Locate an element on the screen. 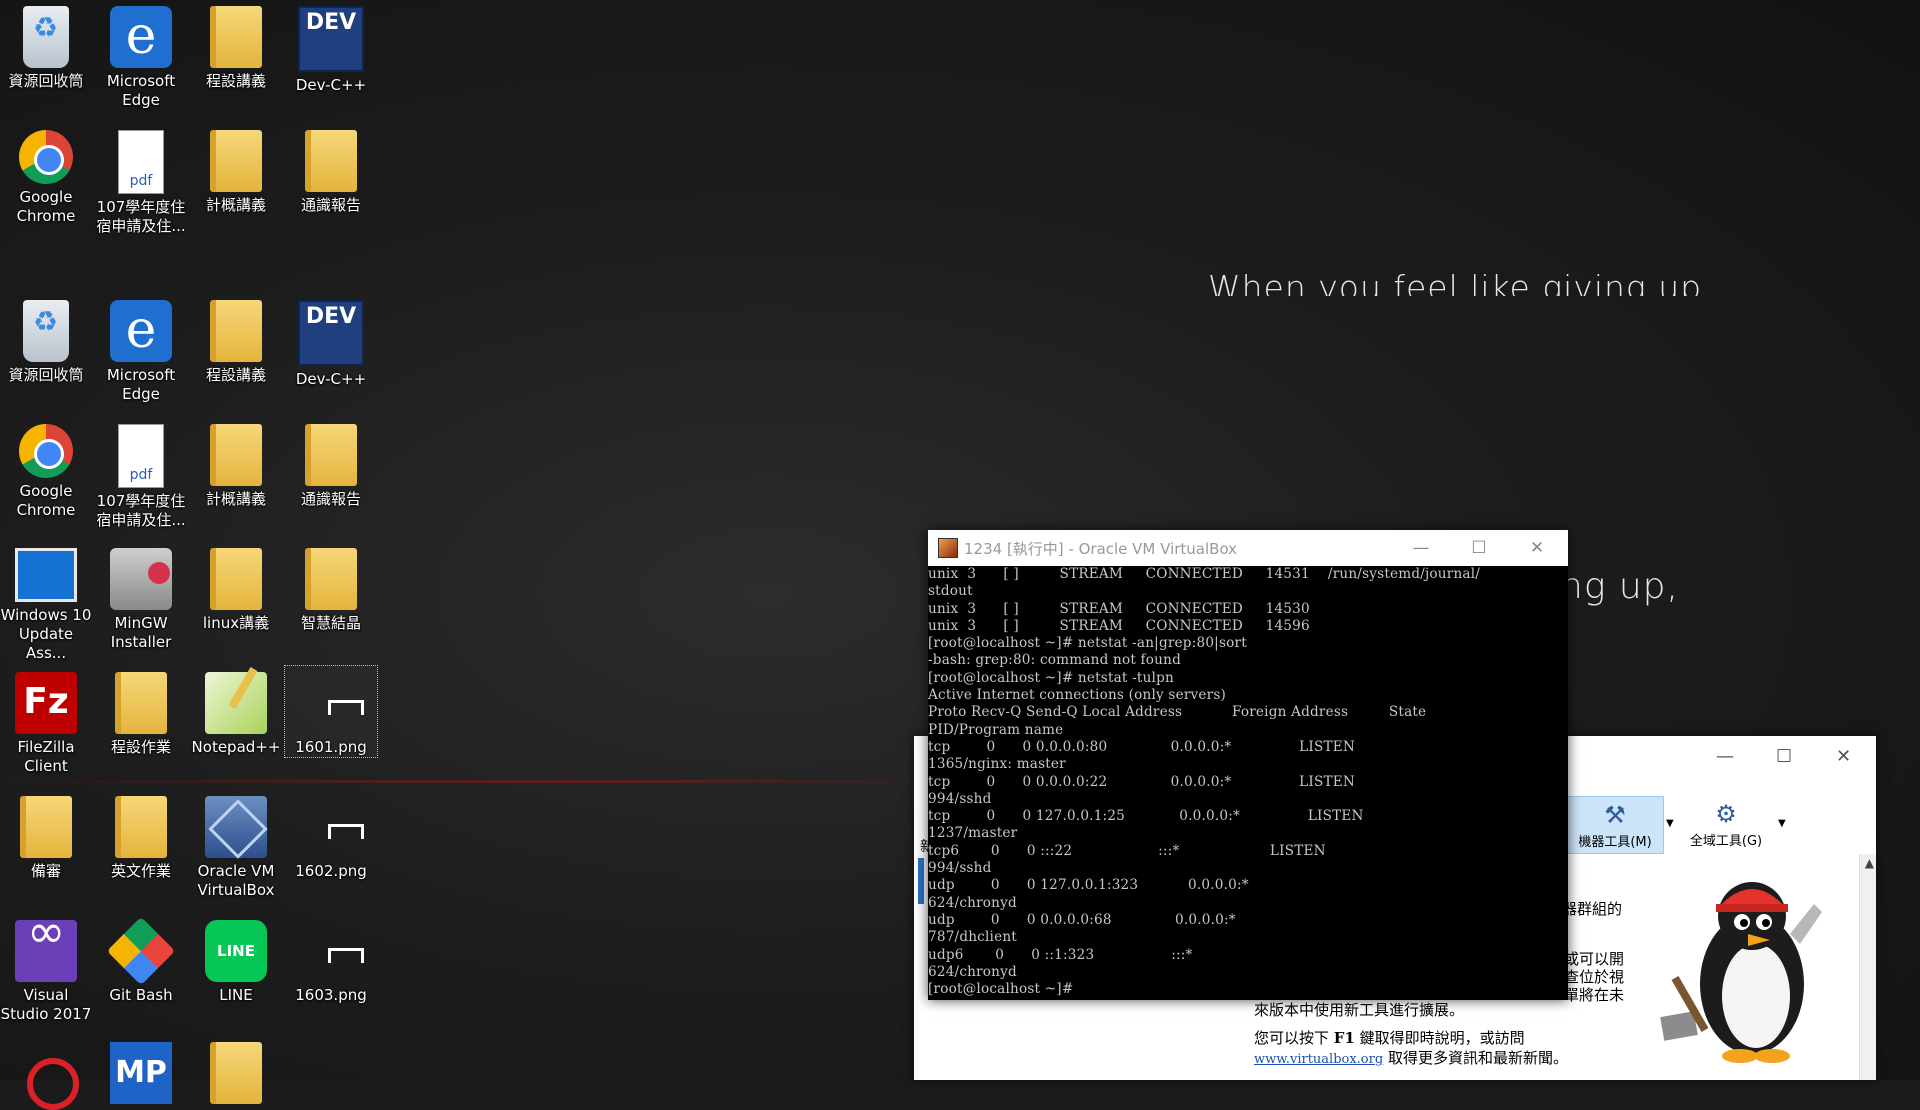 This screenshot has width=1920, height=1110. terminal-line: udp 0 0 127.0.0.1:323 0.0.0.0:* is located at coordinates (1088, 885).